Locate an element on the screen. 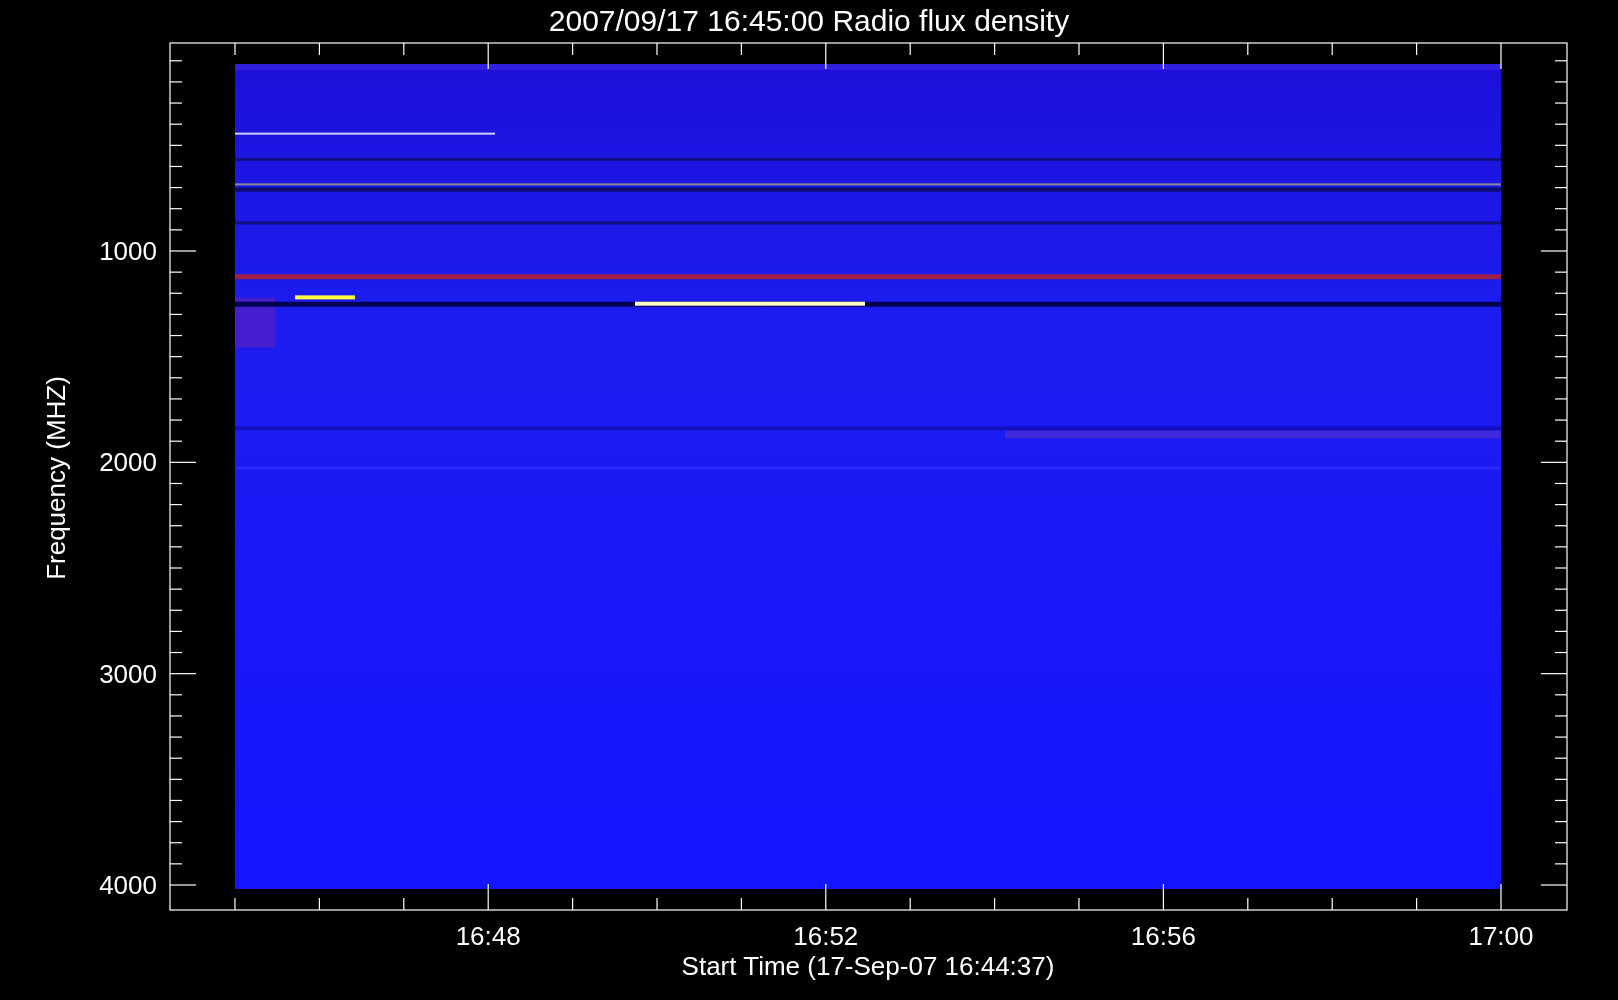  tick-label: 16:56 is located at coordinates (1163, 936).